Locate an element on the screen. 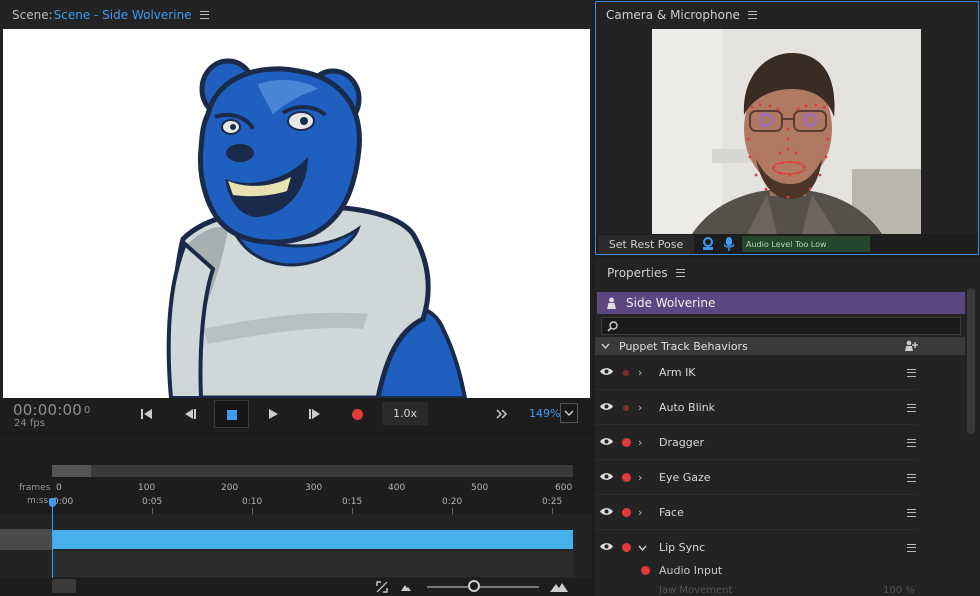 The height and width of the screenshot is (596, 980). scene-panel-menu-icon is located at coordinates (204, 14).